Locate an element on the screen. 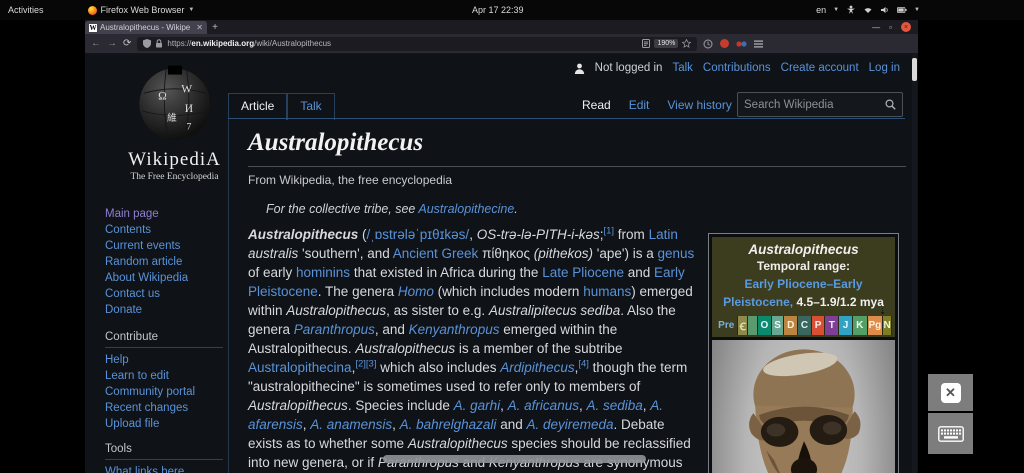 This screenshot has width=1024, height=473. inline-link: /ˌɒstrələˈpɪθɪkəs/ is located at coordinates (418, 234).